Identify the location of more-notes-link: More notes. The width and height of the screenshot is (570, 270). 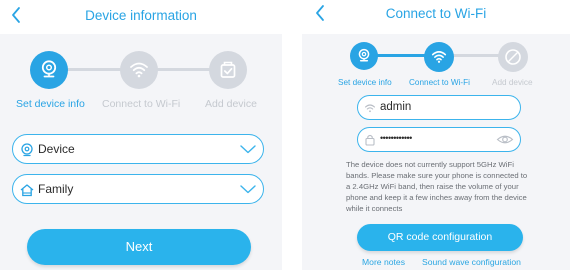
(383, 262).